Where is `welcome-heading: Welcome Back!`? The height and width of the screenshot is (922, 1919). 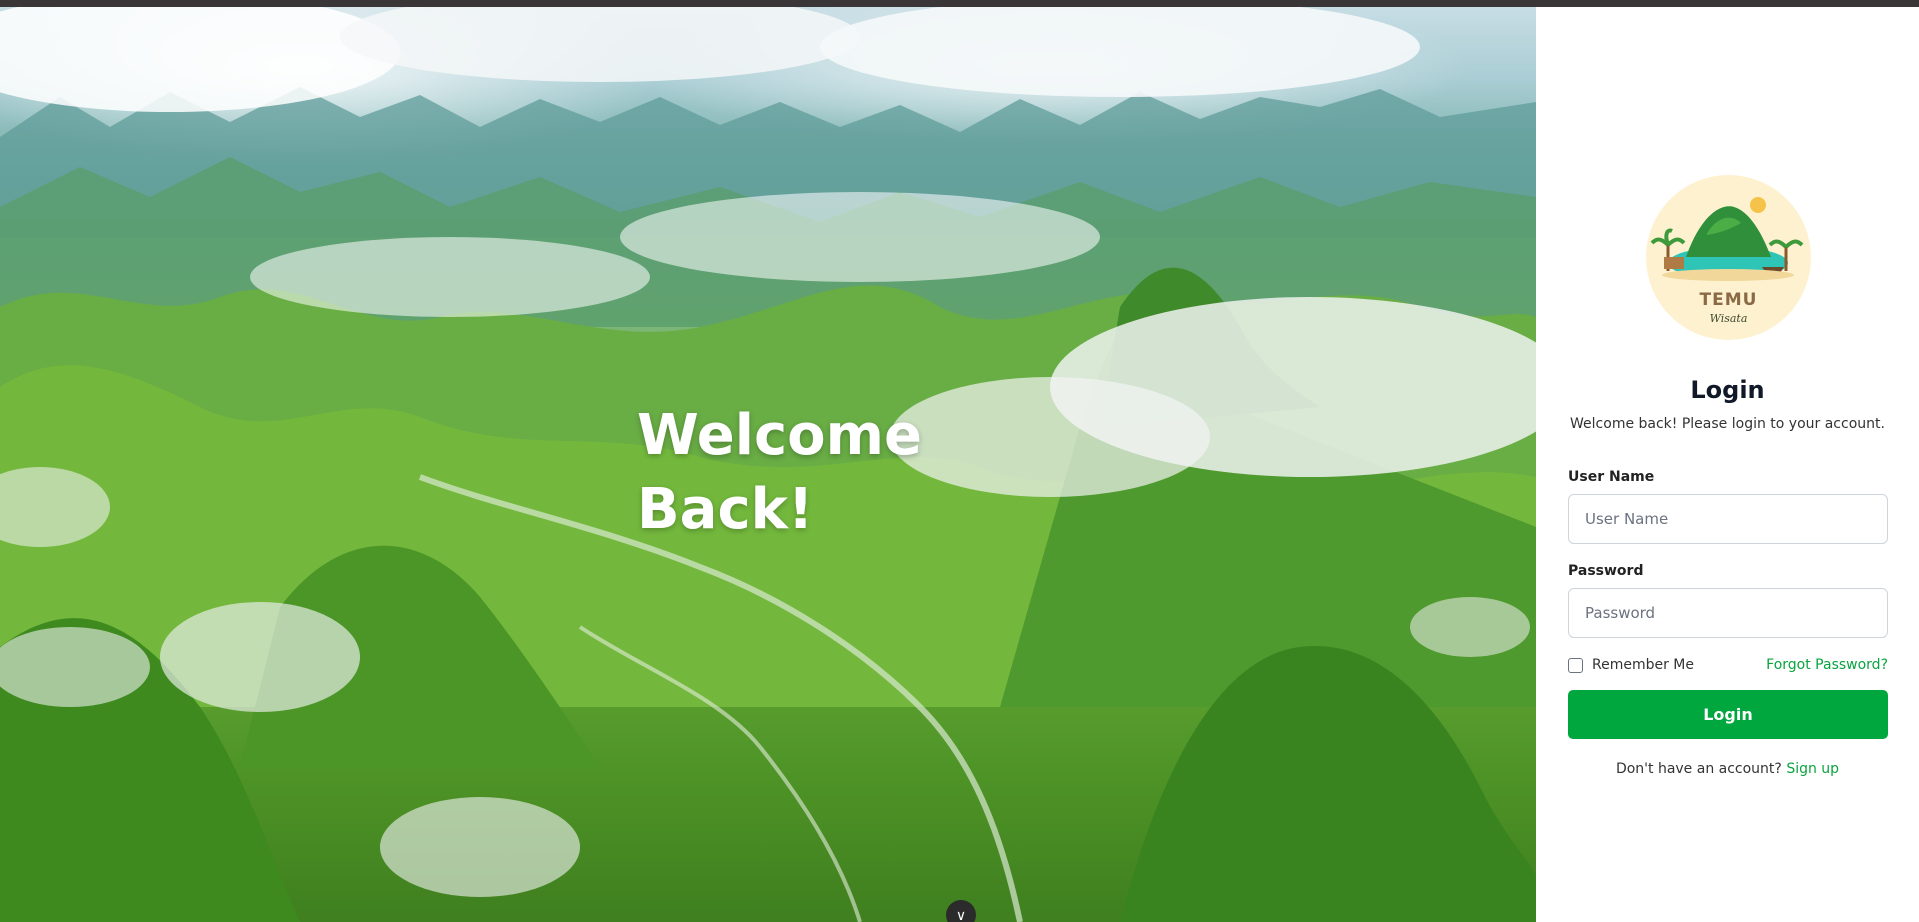
welcome-heading: Welcome Back! is located at coordinates (802, 473).